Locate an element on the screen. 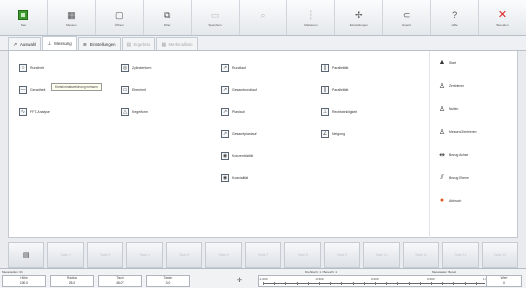  toolbar-button-beenden: ✕ Beenden is located at coordinates (502, 17).